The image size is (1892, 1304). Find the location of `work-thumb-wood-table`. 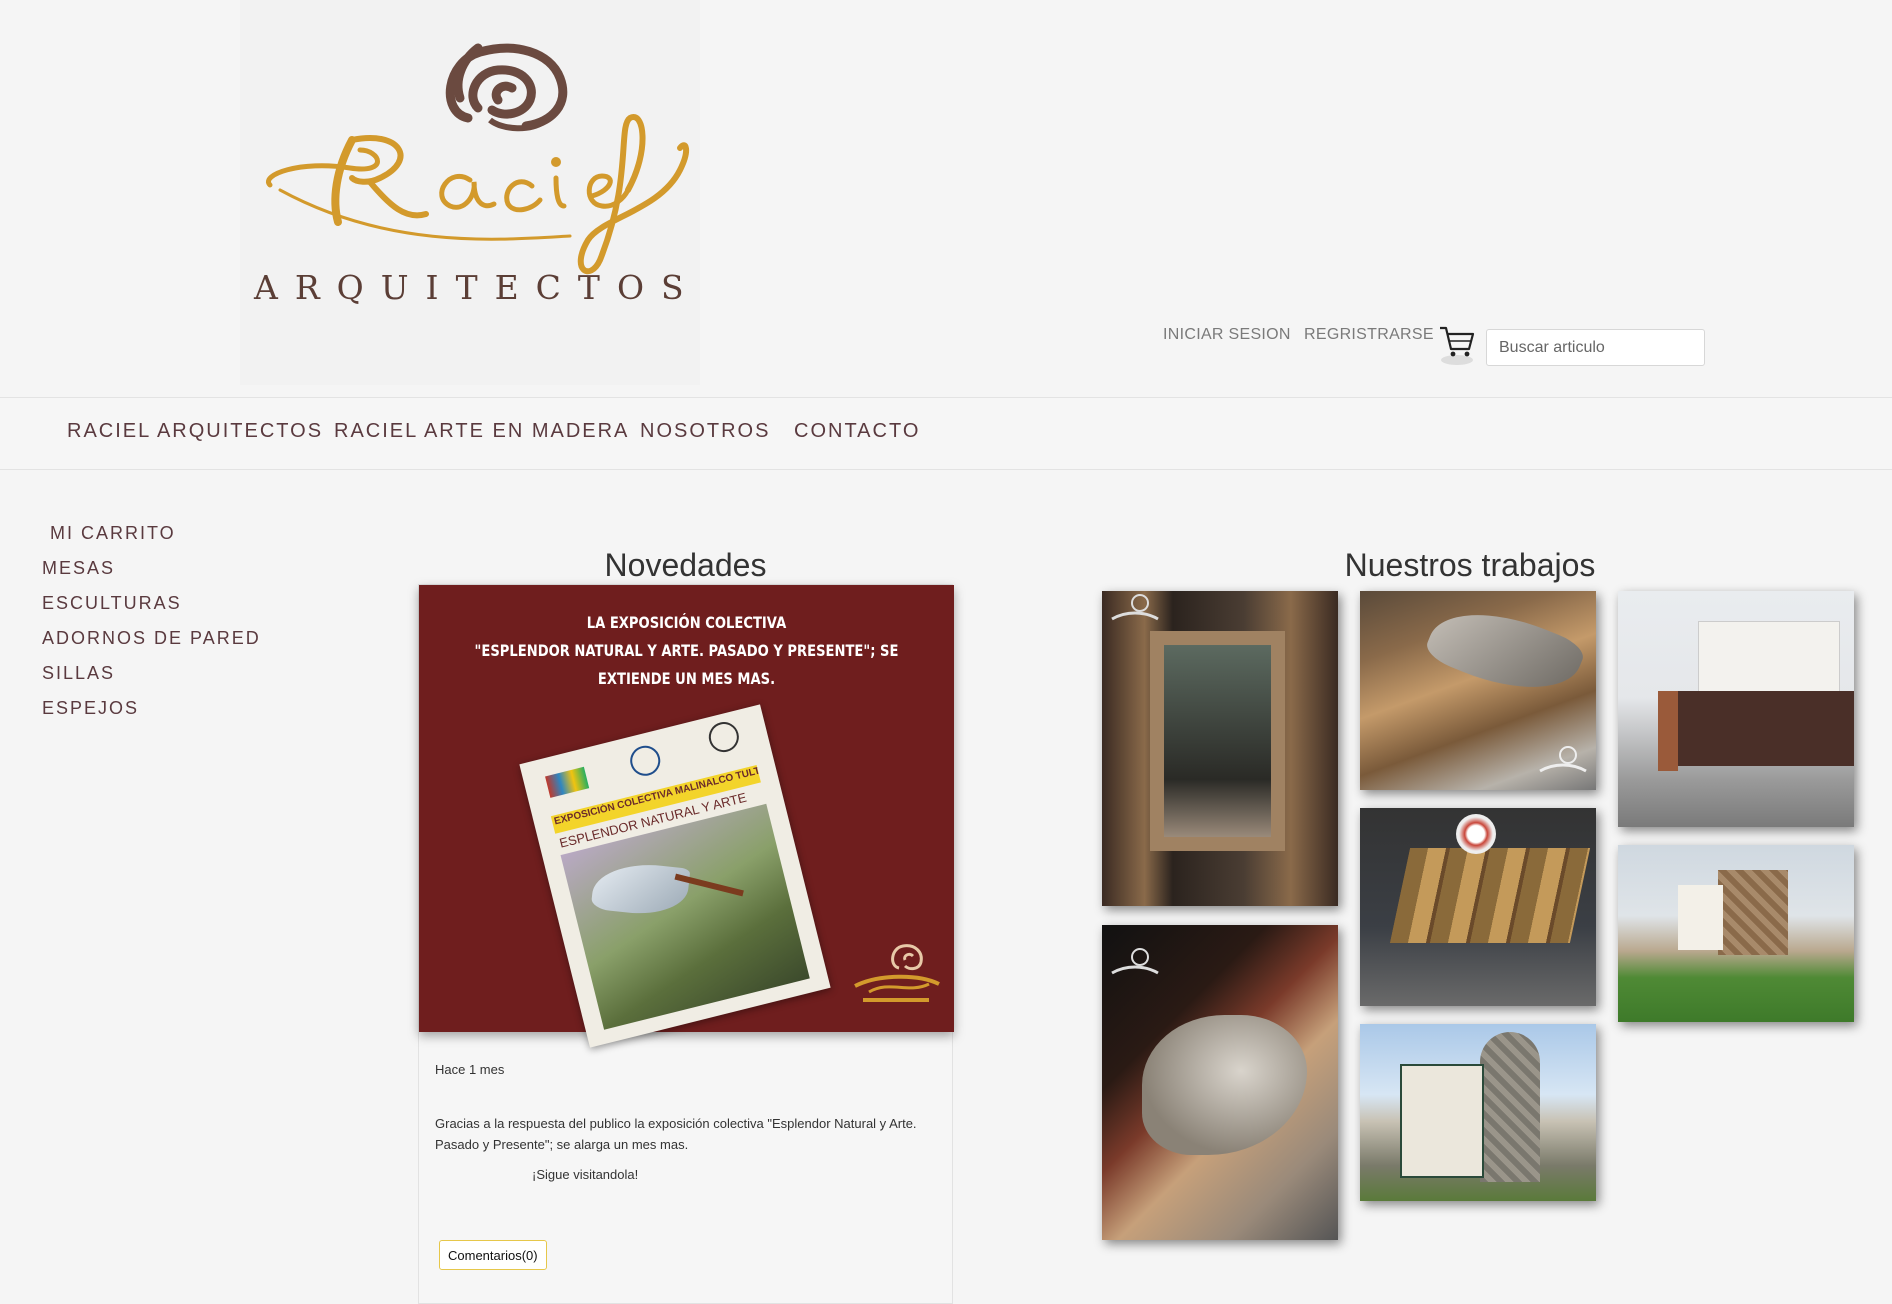

work-thumb-wood-table is located at coordinates (1478, 907).